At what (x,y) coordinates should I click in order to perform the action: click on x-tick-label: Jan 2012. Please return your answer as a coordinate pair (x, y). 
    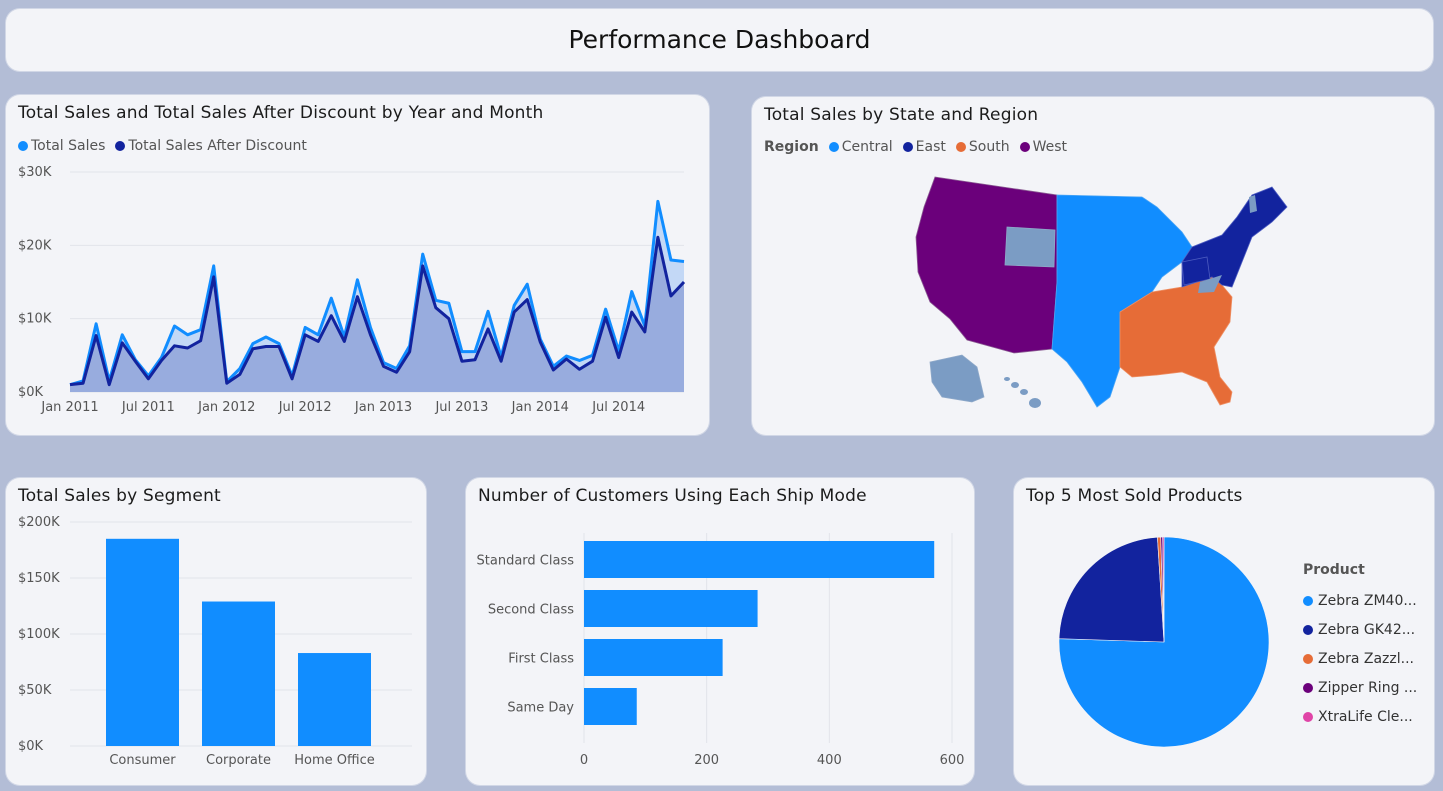
    Looking at the image, I should click on (226, 407).